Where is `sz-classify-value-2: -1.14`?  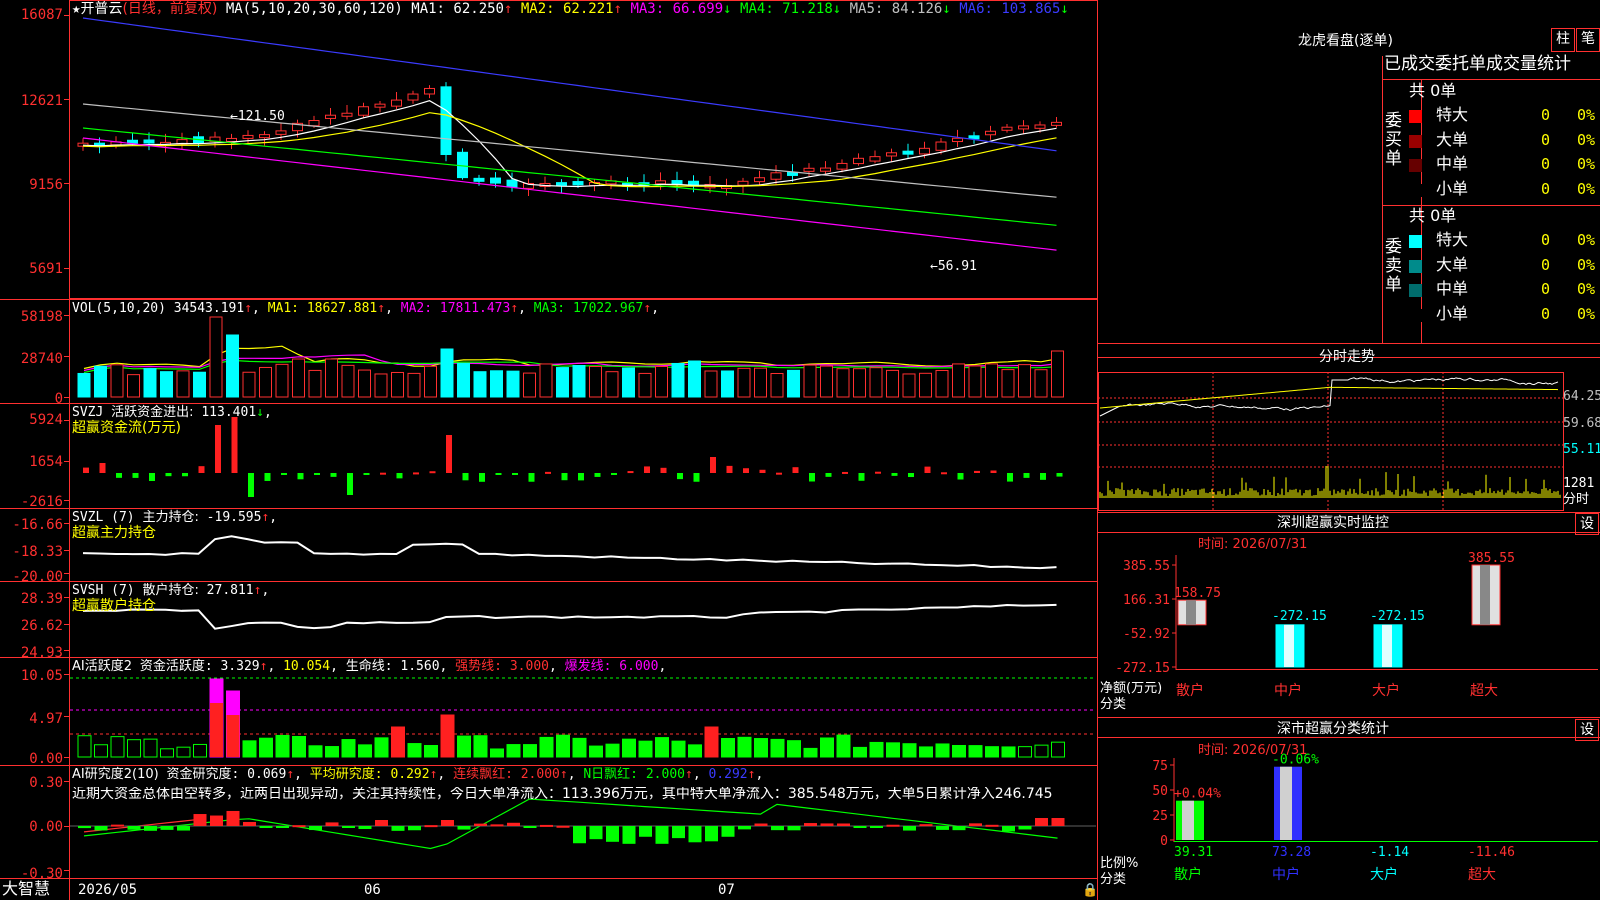
sz-classify-value-2: -1.14 is located at coordinates (1389, 852).